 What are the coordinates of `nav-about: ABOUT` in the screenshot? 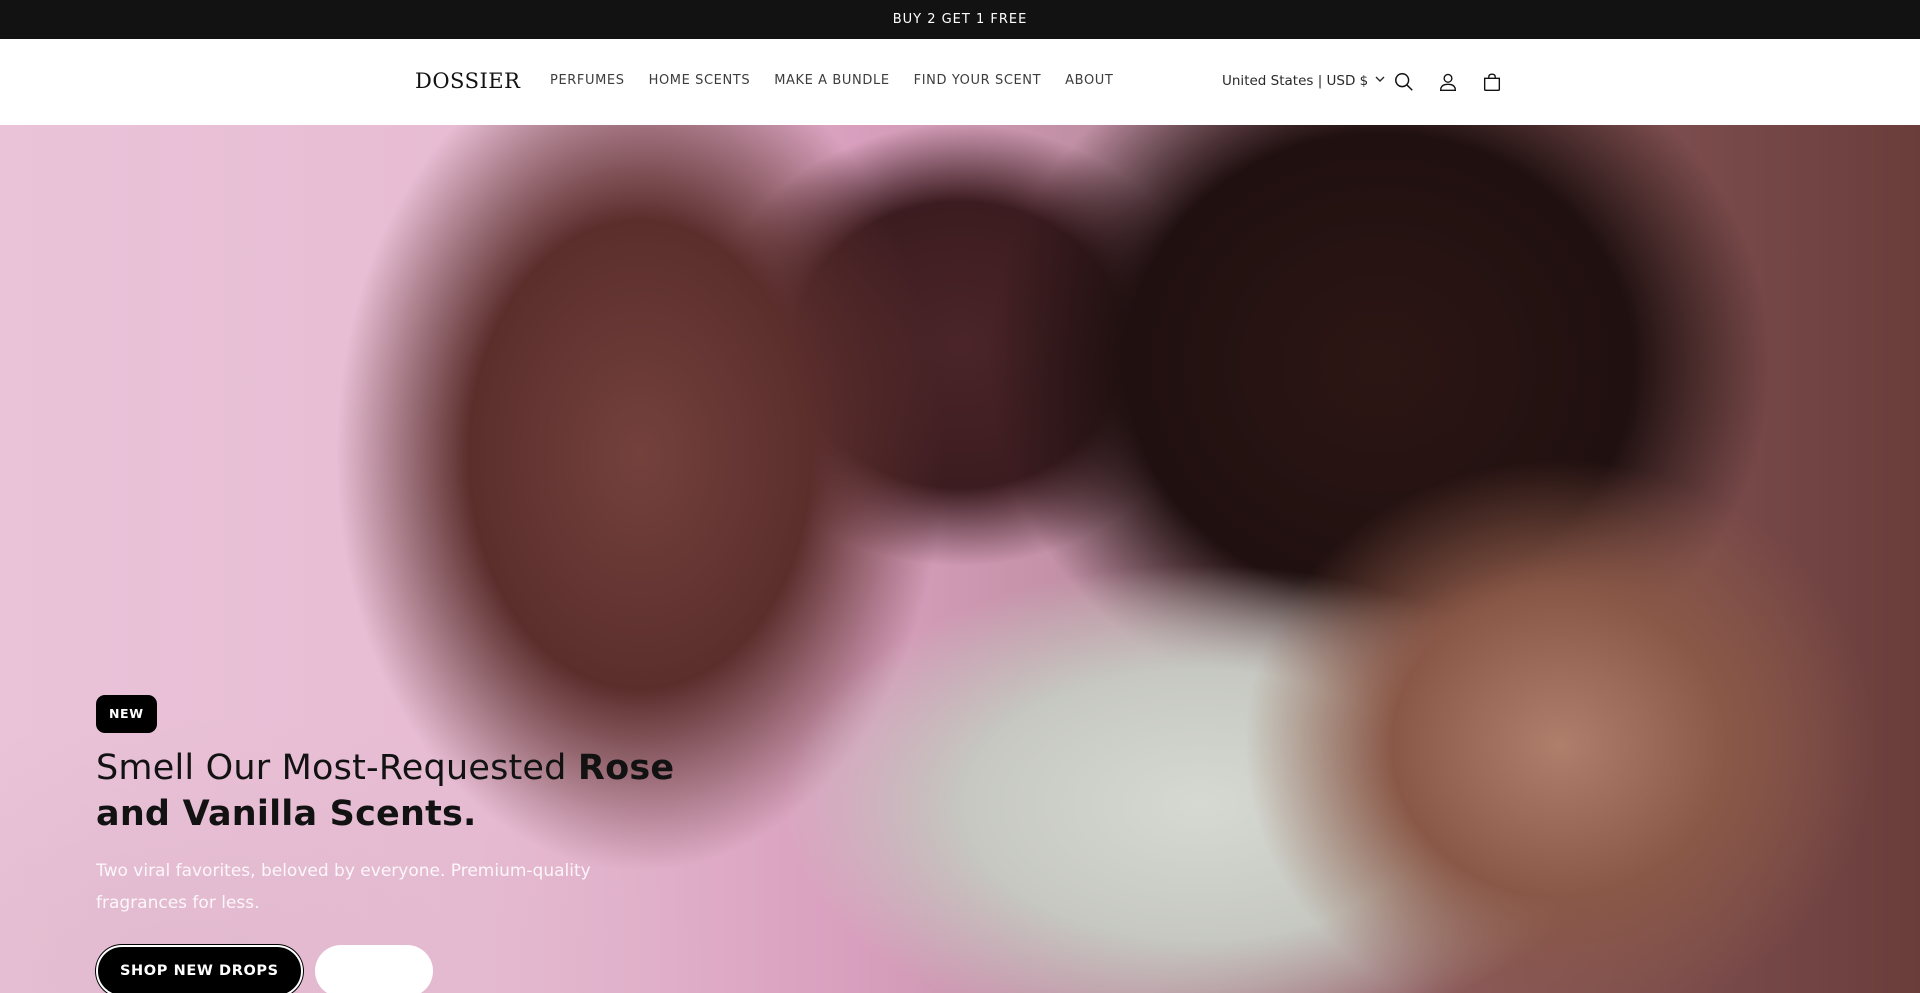 It's located at (1089, 81).